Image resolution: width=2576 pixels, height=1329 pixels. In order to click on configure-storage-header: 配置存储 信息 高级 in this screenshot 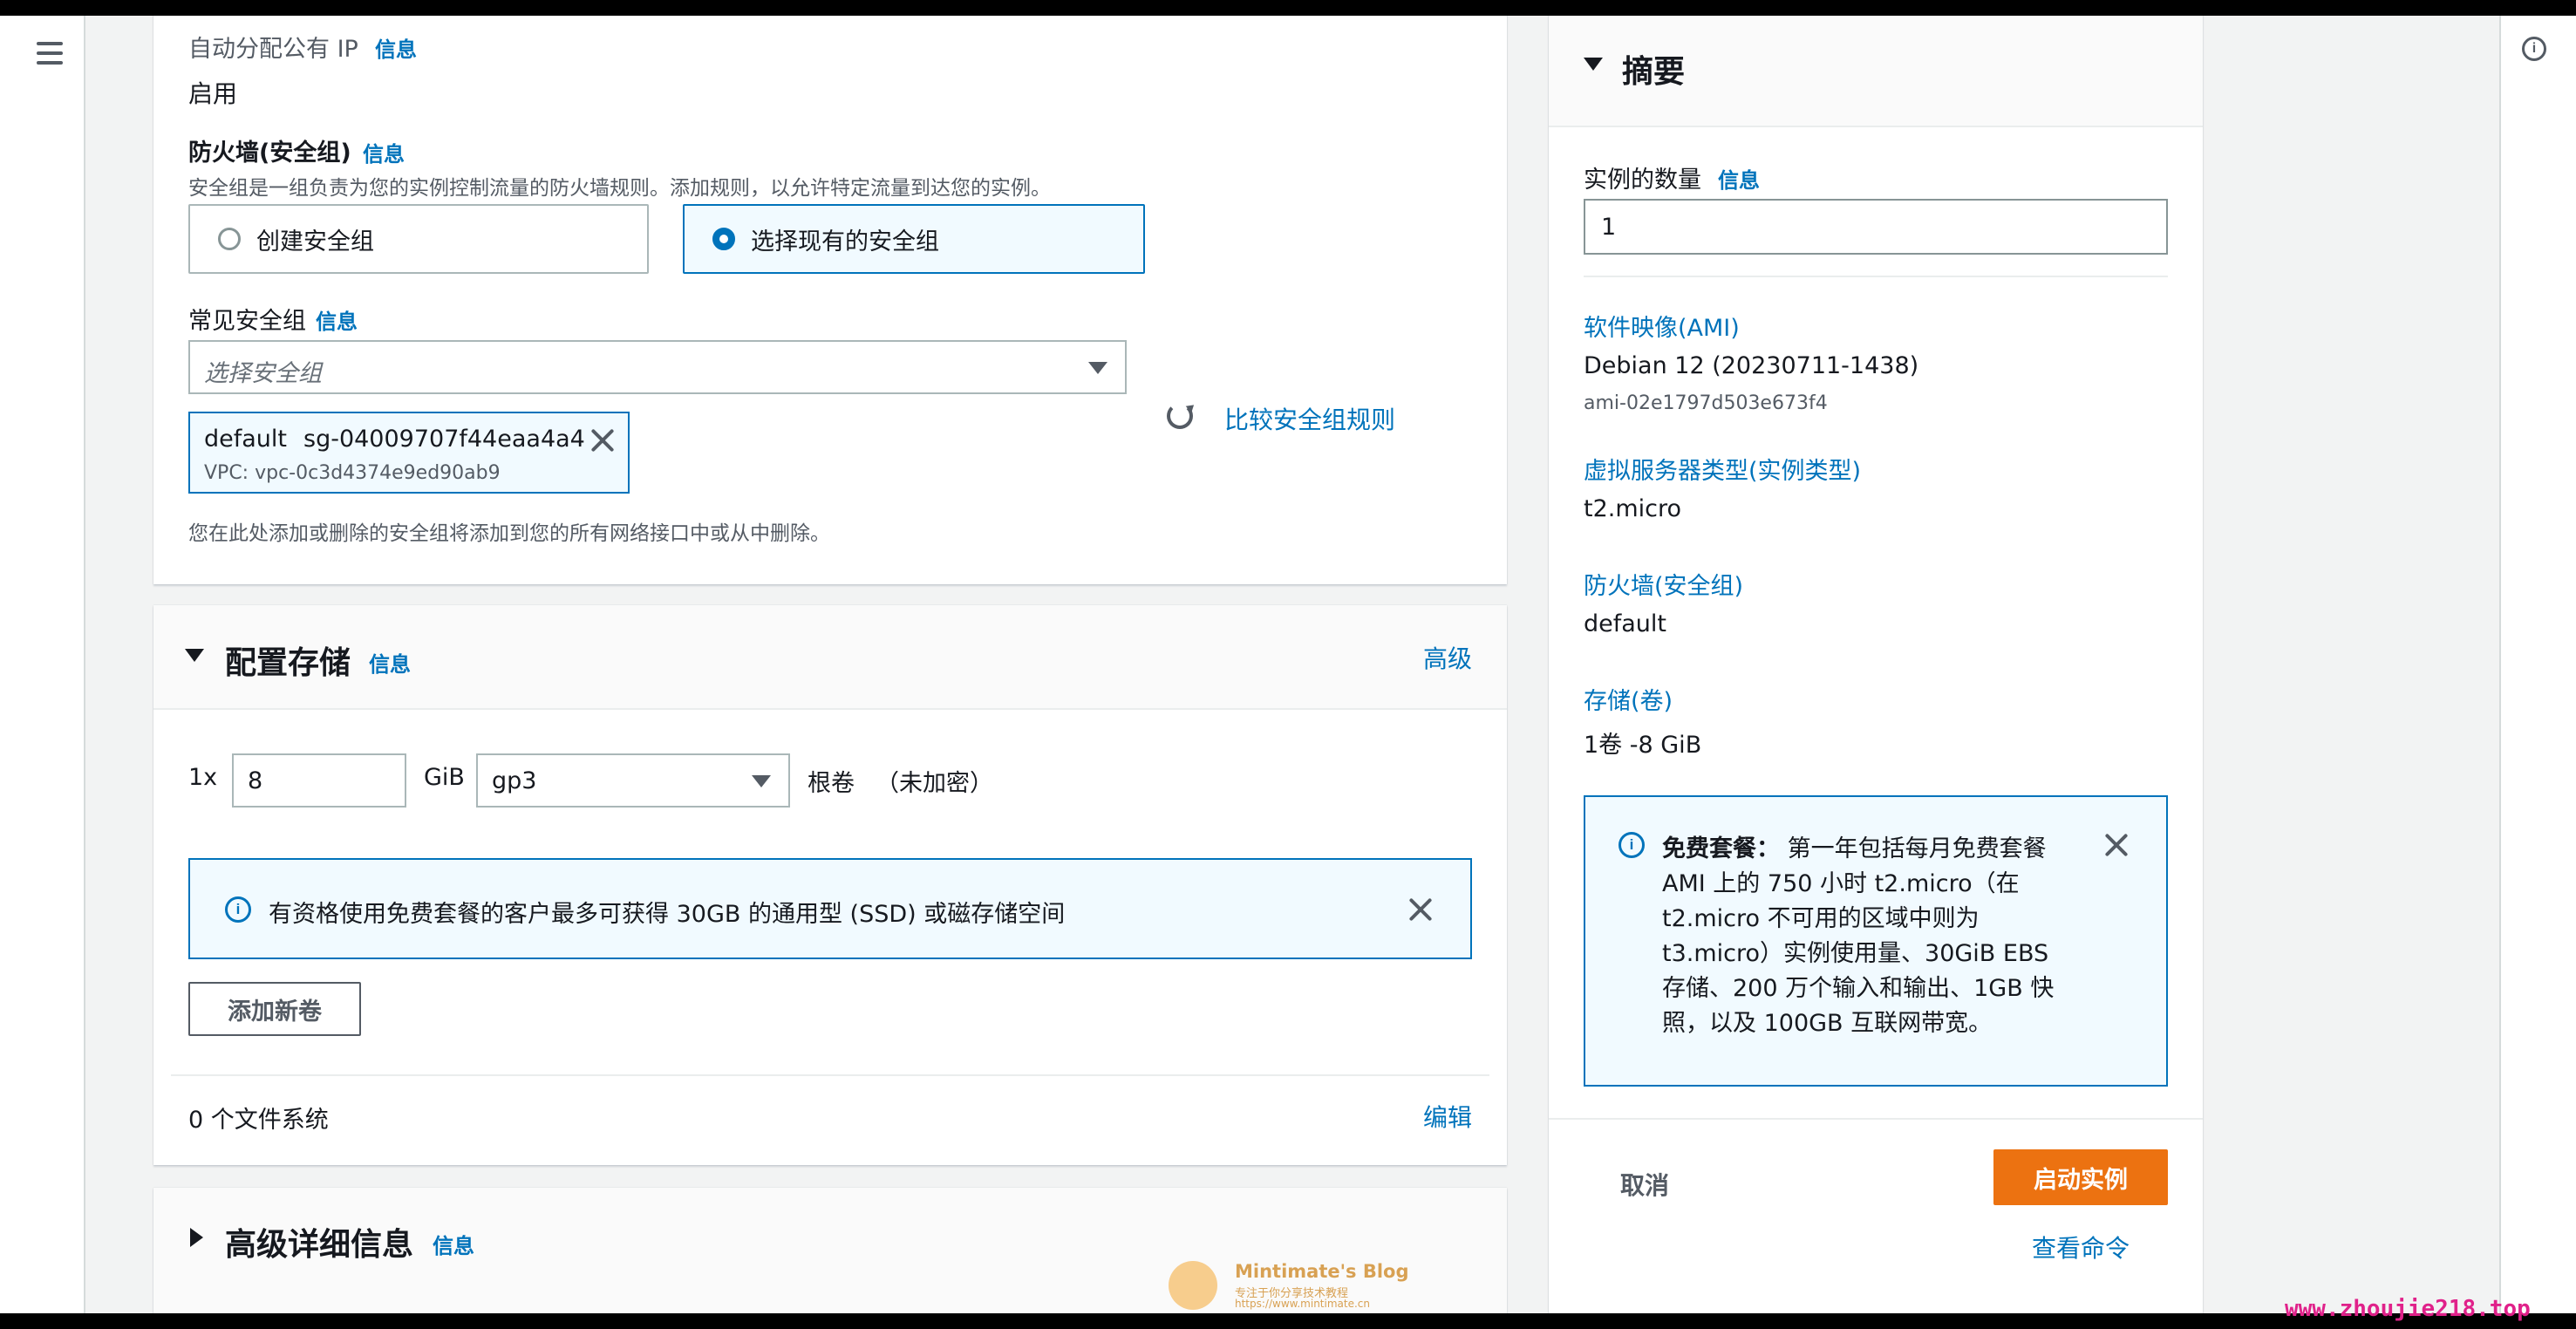, I will do `click(830, 657)`.